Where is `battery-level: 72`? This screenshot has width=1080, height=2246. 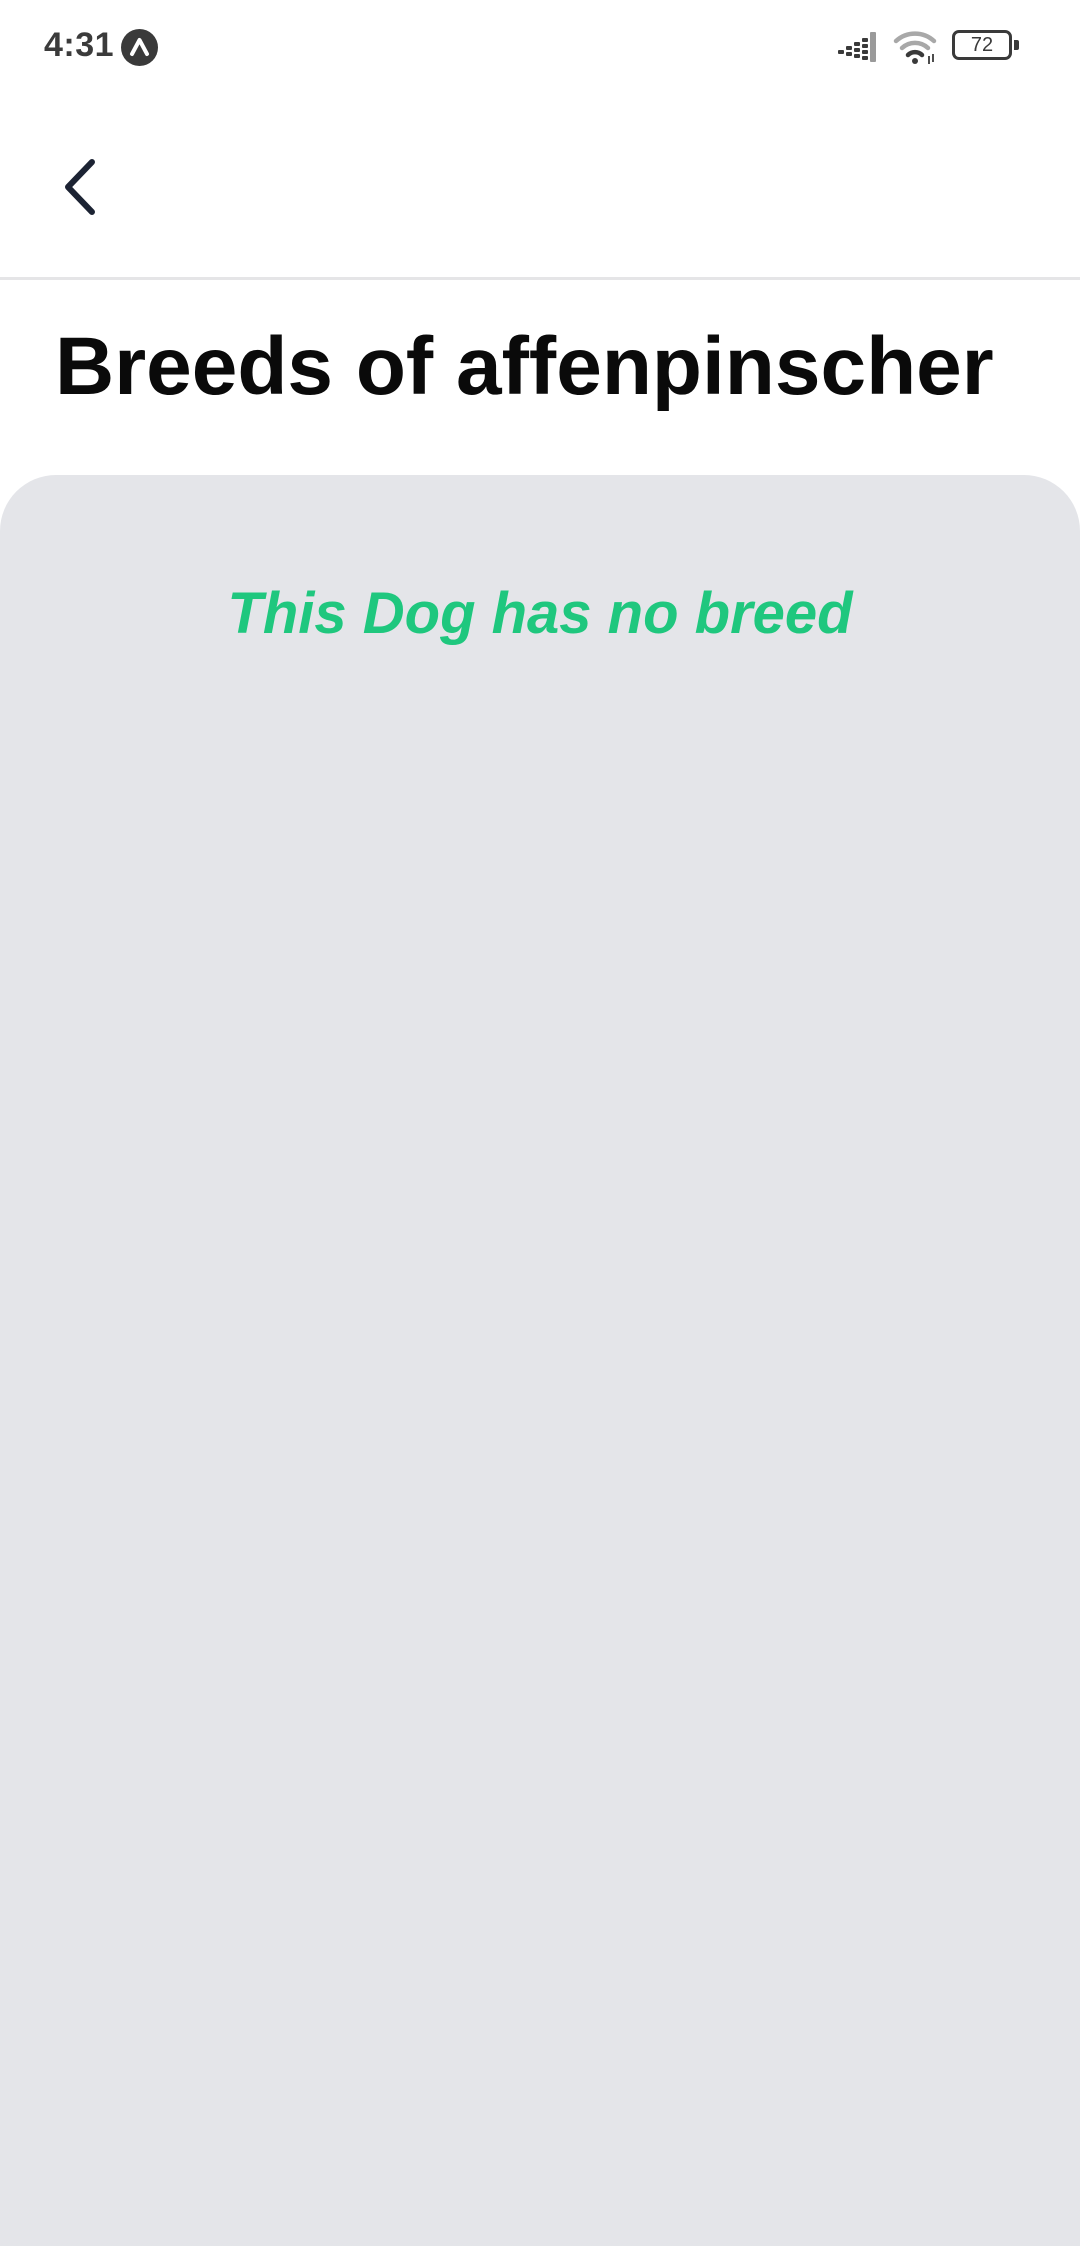 battery-level: 72 is located at coordinates (982, 45).